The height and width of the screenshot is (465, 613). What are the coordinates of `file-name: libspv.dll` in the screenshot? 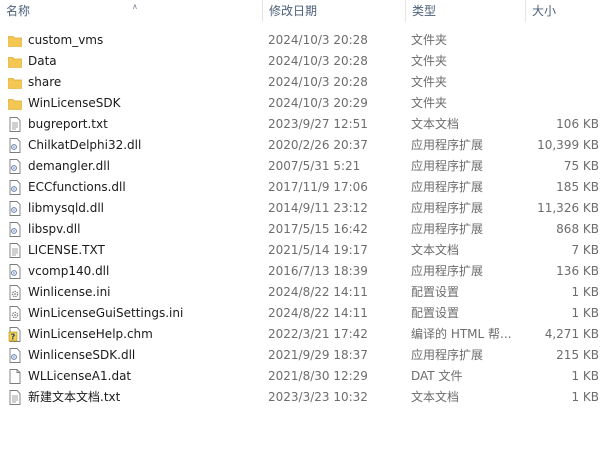 It's located at (54, 229).